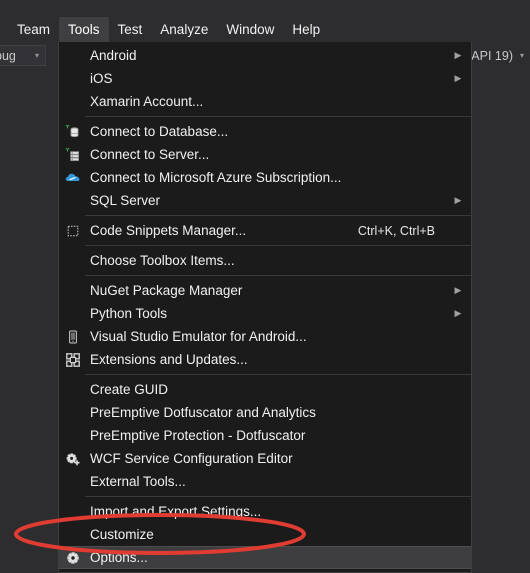  What do you see at coordinates (129, 389) in the screenshot?
I see `menu-item-label: Create GUID` at bounding box center [129, 389].